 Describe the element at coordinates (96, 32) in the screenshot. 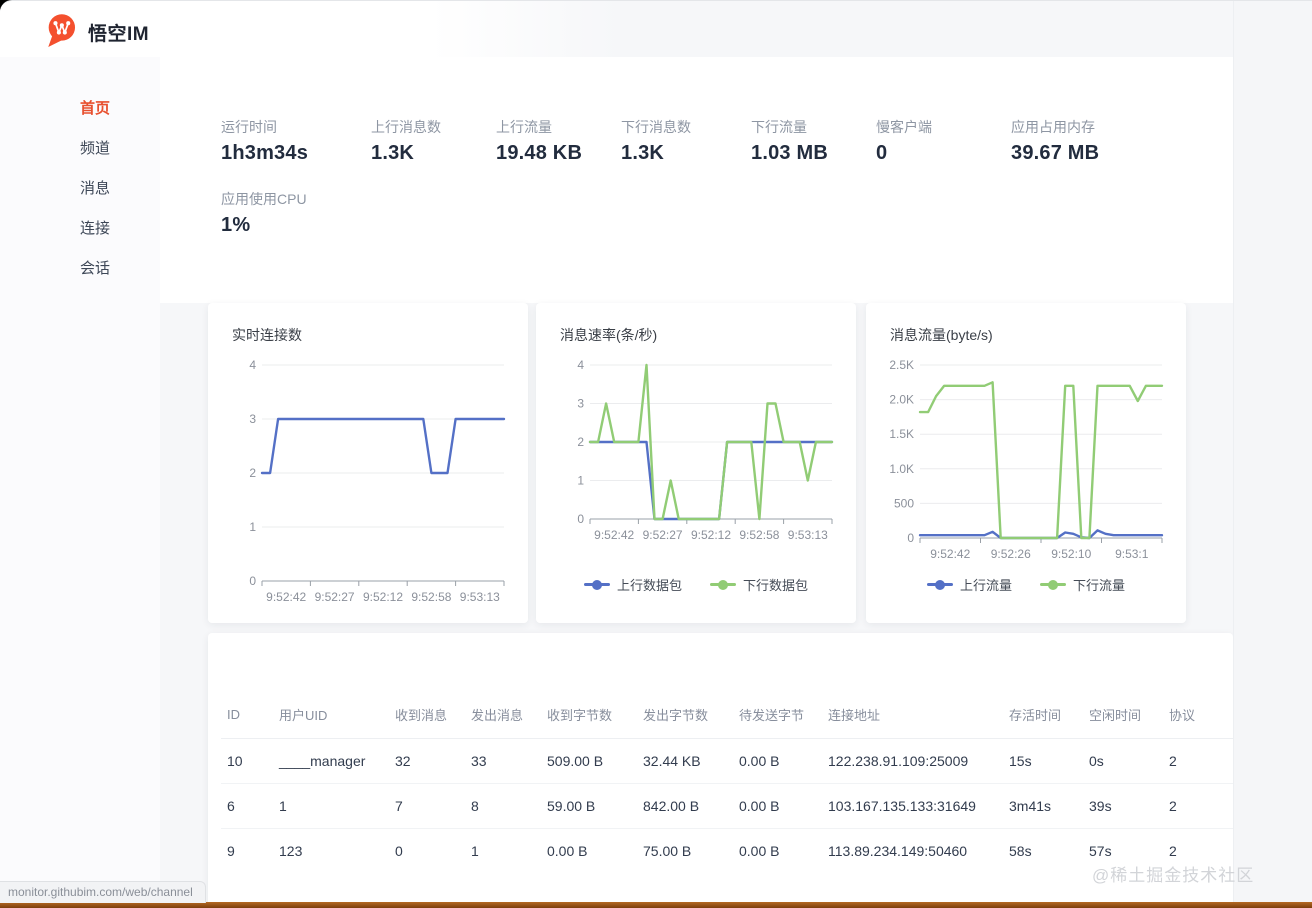

I see `brand: 悟空IM` at that location.